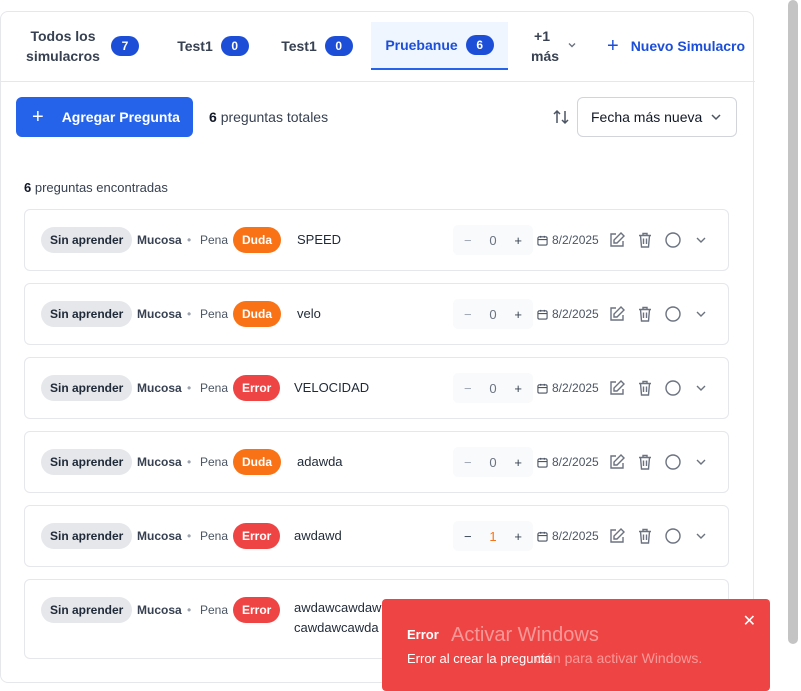 The width and height of the screenshot is (801, 691). Describe the element at coordinates (439, 46) in the screenshot. I see `tab-pruebanue: Pruebanue 6` at that location.